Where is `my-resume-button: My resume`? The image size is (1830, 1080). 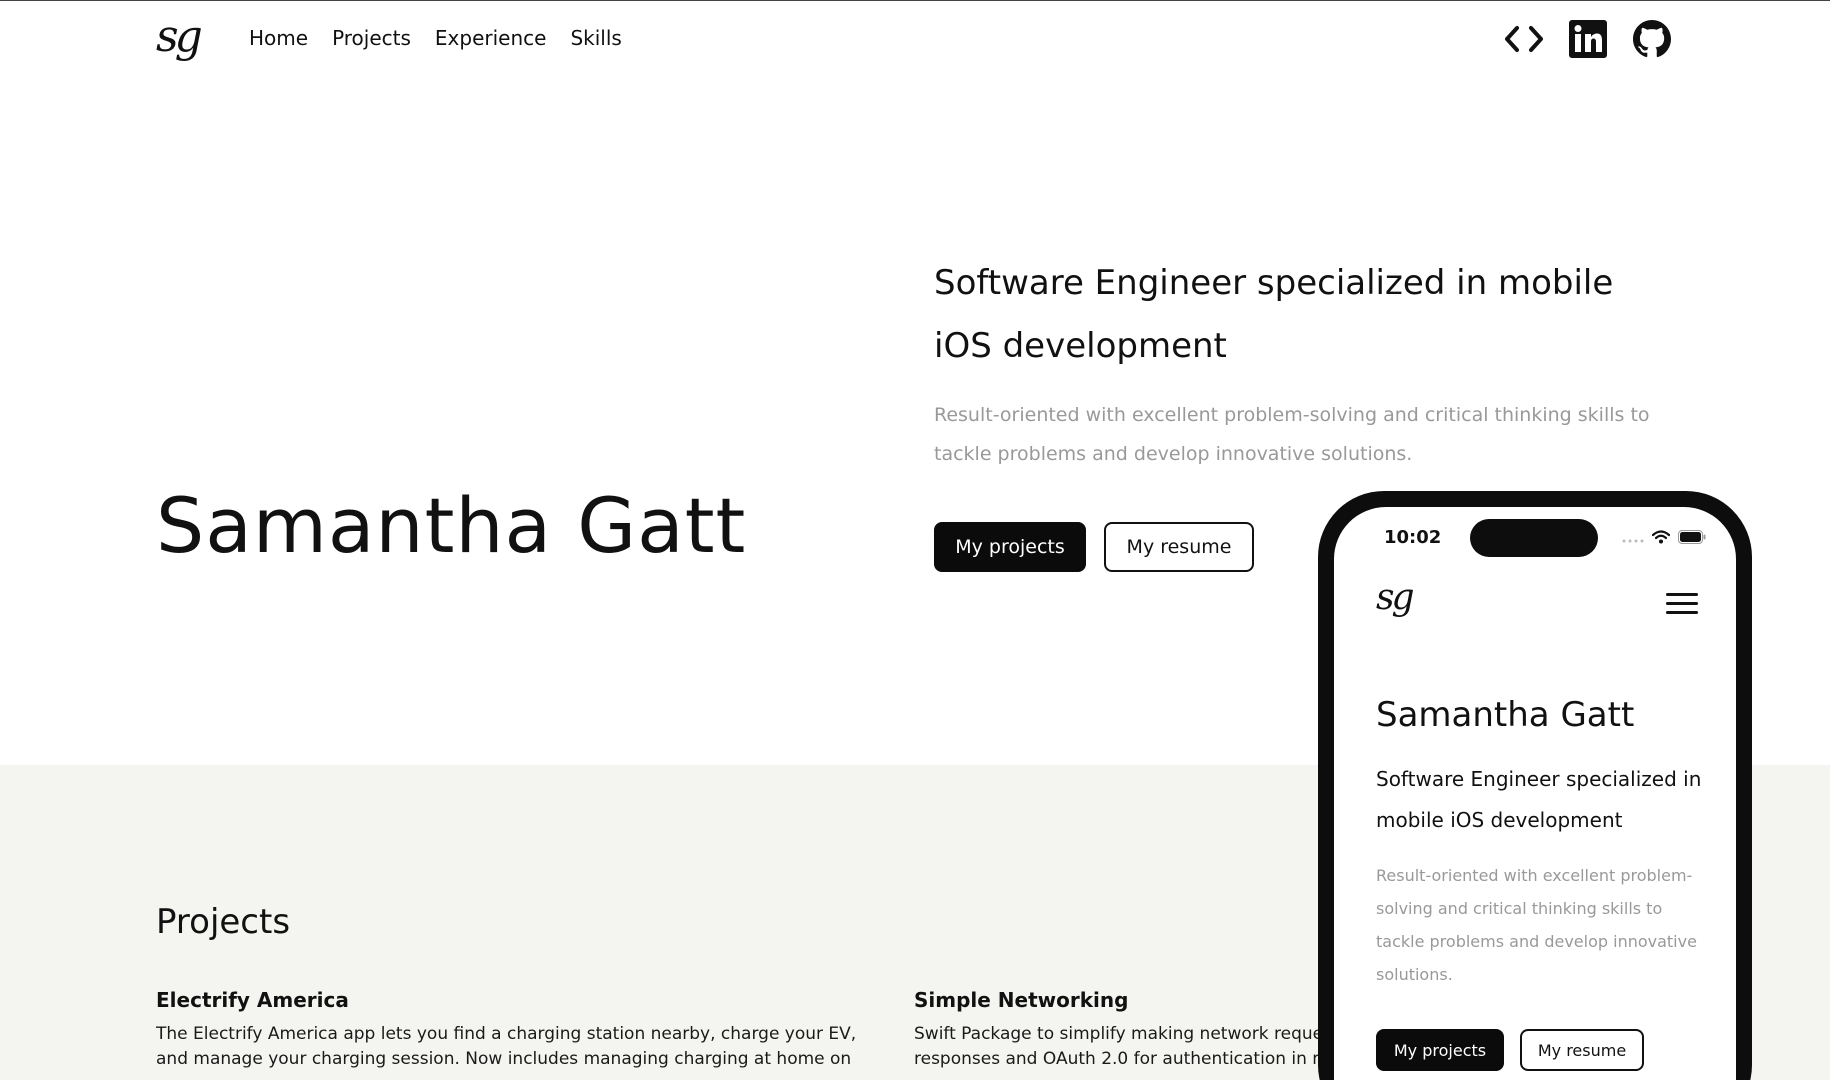
my-resume-button: My resume is located at coordinates (1179, 547).